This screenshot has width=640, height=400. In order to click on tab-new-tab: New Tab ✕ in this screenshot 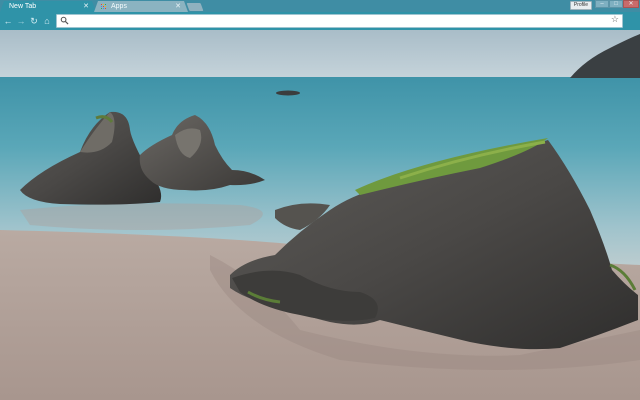, I will do `click(48, 6)`.